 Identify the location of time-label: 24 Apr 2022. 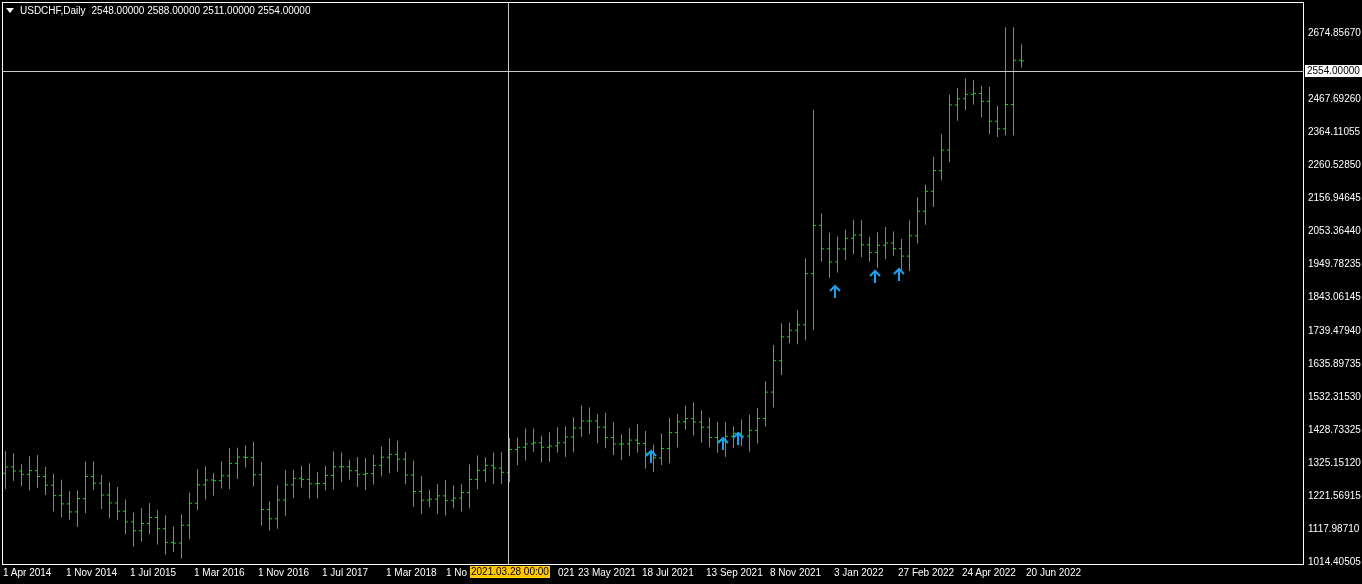
(989, 572).